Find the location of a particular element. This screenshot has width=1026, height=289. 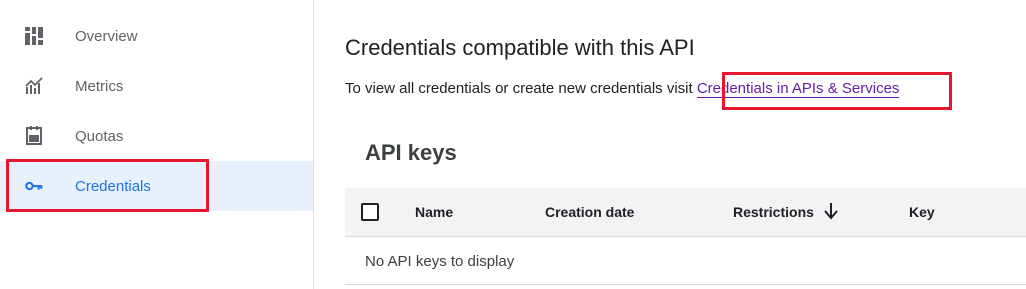

empty-message: No API keys to display is located at coordinates (440, 261).